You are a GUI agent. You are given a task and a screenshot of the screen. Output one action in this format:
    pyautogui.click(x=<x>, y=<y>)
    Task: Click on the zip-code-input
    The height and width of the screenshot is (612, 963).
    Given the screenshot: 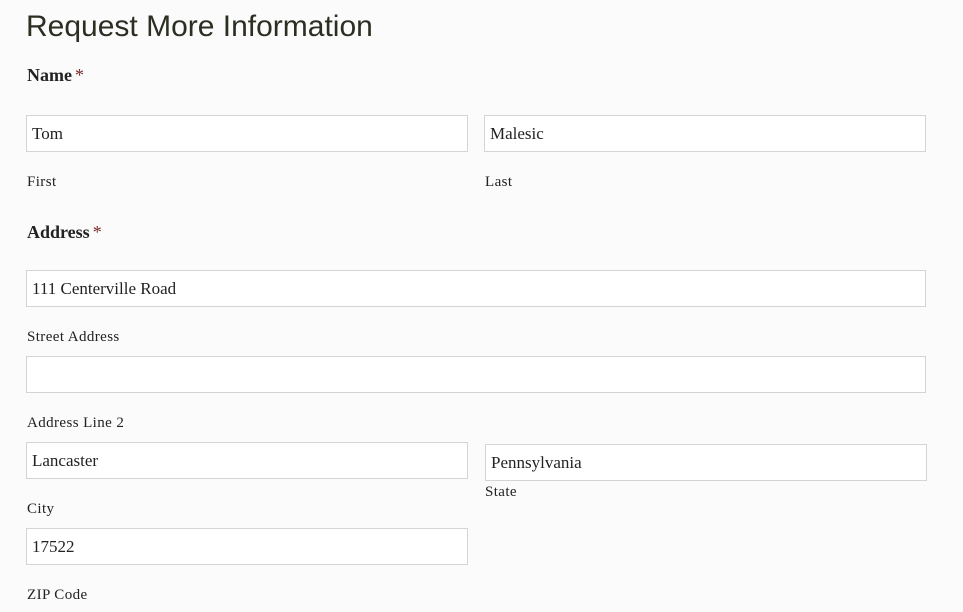 What is the action you would take?
    pyautogui.click(x=247, y=546)
    